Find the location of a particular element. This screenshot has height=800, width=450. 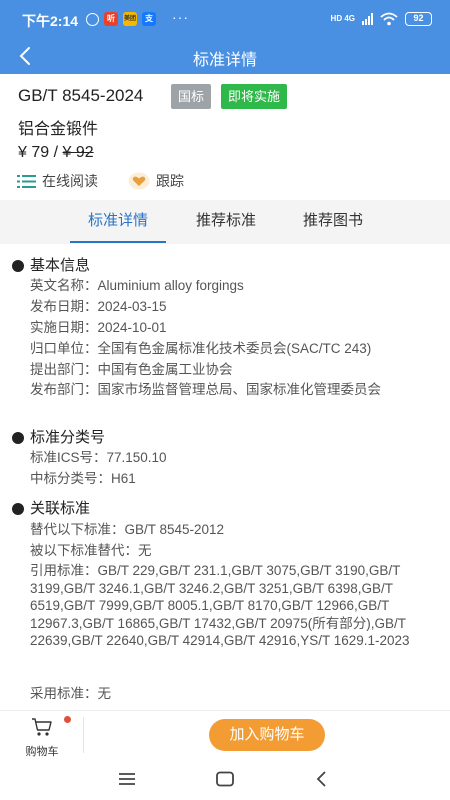

tab-recommended-standards: 推荐标准 is located at coordinates (226, 221).